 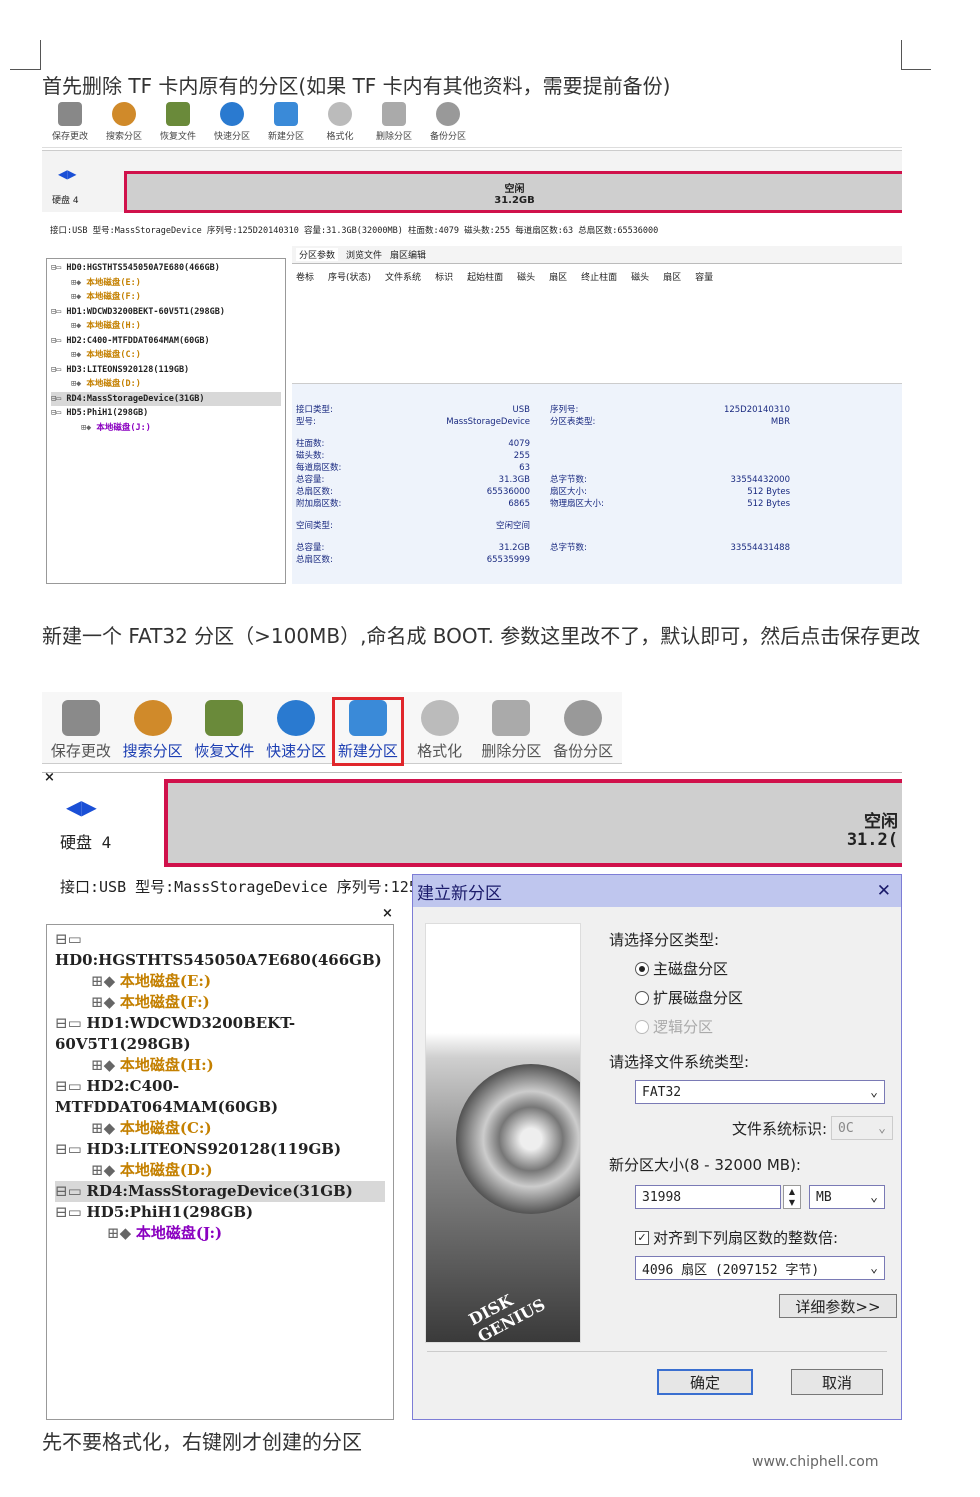 I want to click on close-icon: ×, so click(x=387, y=913).